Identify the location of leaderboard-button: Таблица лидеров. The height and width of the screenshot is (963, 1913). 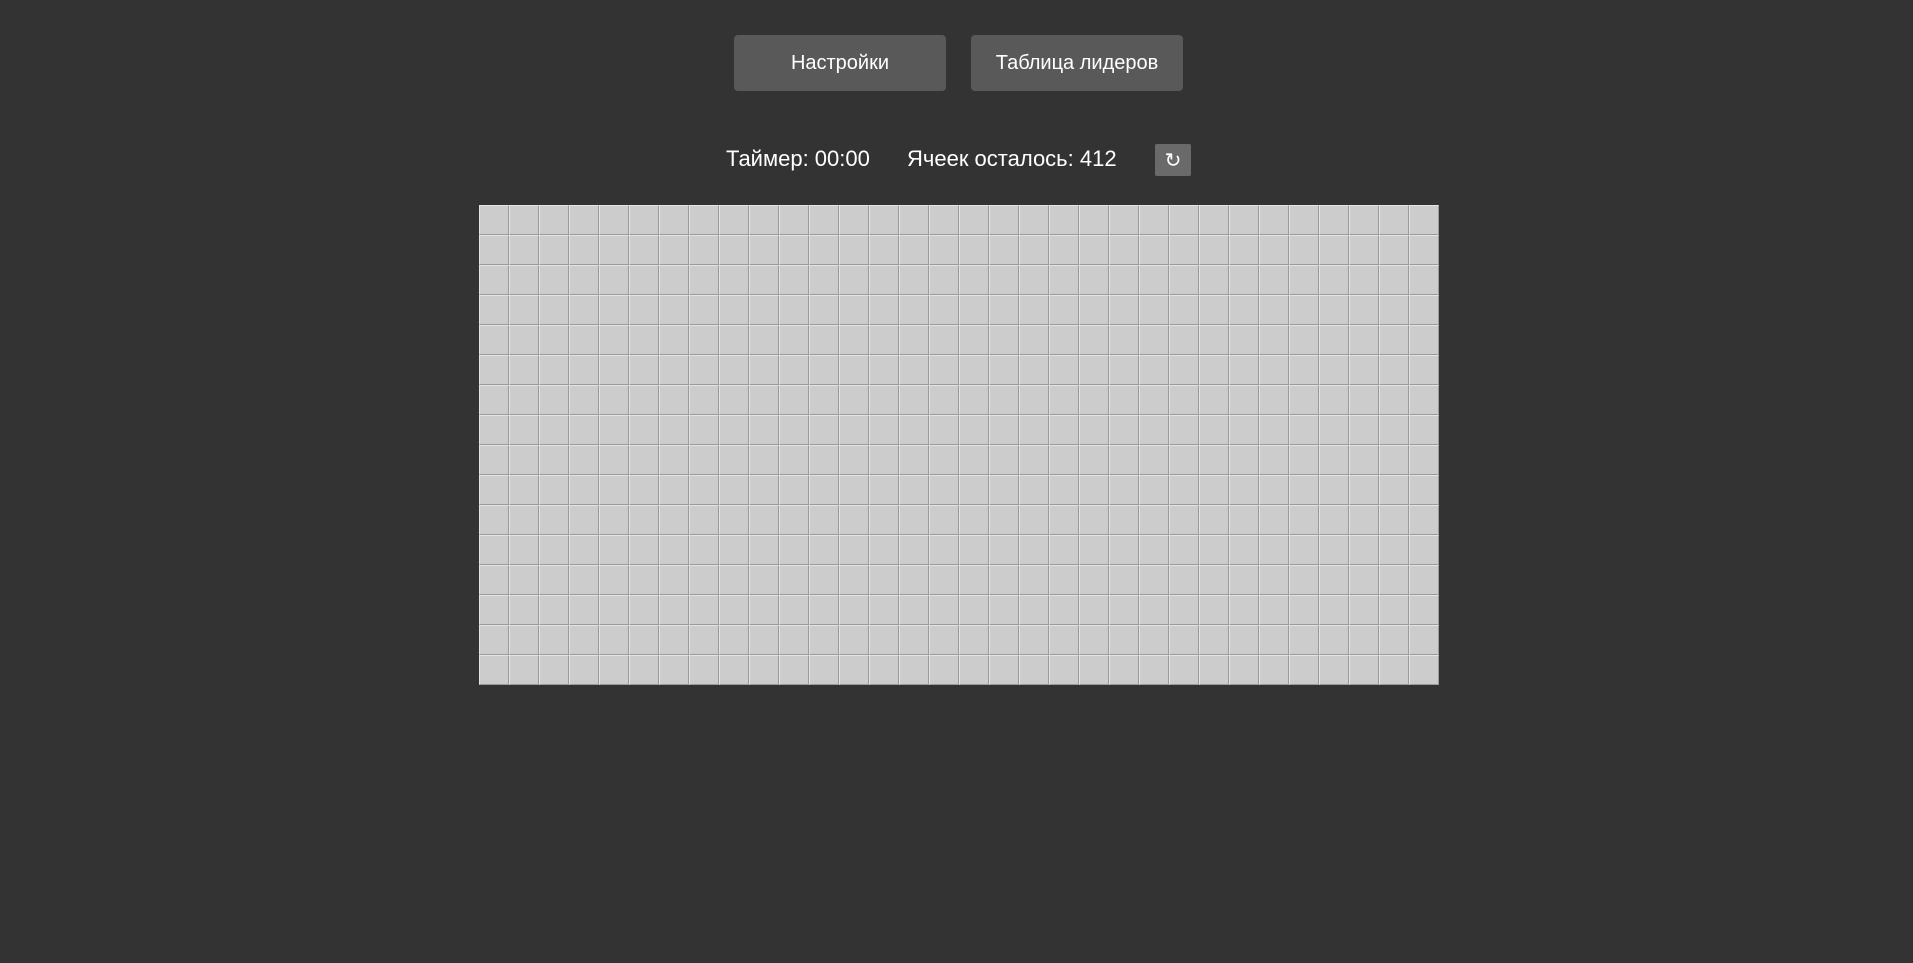
(1077, 63).